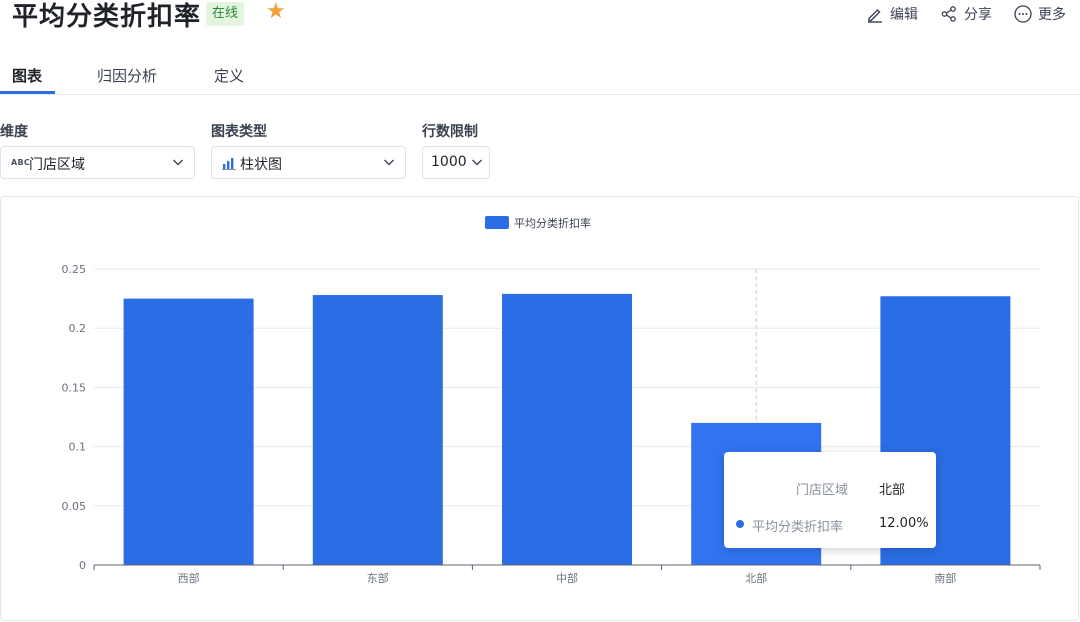 The width and height of the screenshot is (1080, 622). Describe the element at coordinates (189, 578) in the screenshot. I see `x-tick-label: 西部` at that location.